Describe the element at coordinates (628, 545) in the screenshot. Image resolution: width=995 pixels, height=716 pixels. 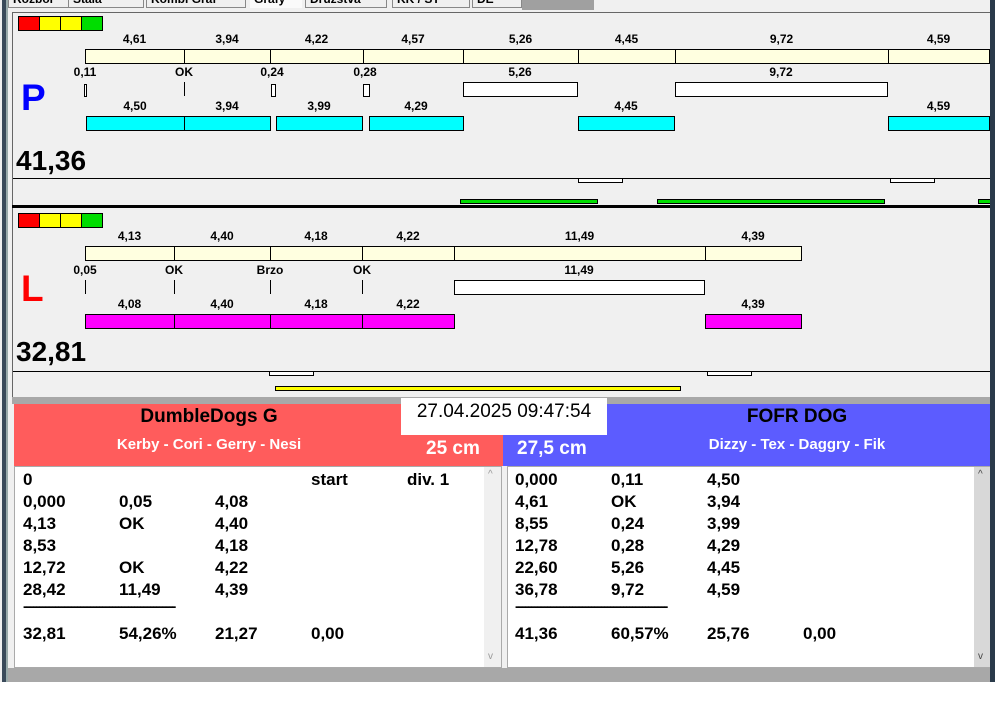
I see `list-cell: 0,28` at that location.